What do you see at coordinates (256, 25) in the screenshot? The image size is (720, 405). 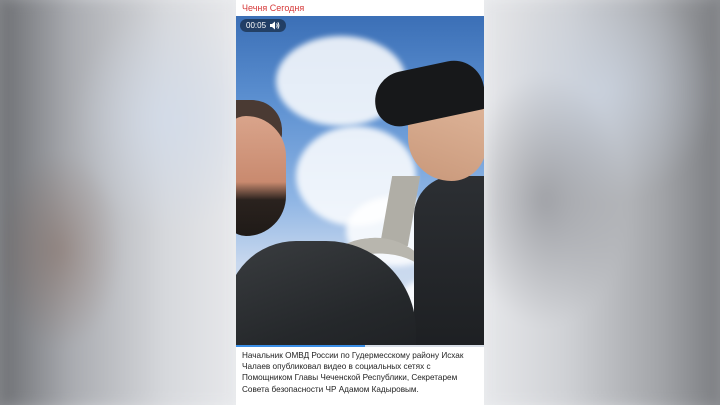 I see `video-time: 00:05` at bounding box center [256, 25].